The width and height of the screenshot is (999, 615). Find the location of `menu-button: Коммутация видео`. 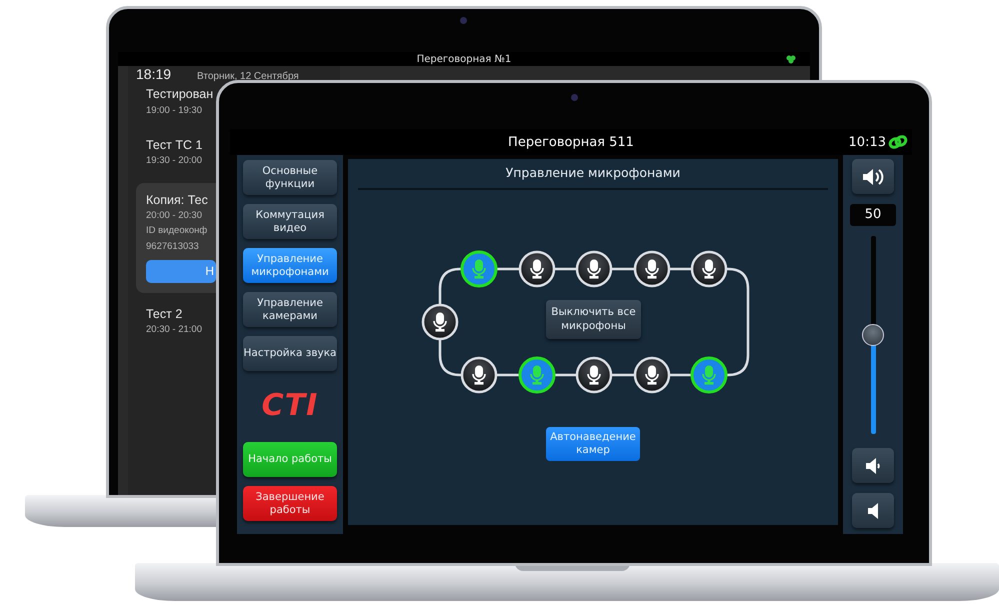

menu-button: Коммутация видео is located at coordinates (290, 221).